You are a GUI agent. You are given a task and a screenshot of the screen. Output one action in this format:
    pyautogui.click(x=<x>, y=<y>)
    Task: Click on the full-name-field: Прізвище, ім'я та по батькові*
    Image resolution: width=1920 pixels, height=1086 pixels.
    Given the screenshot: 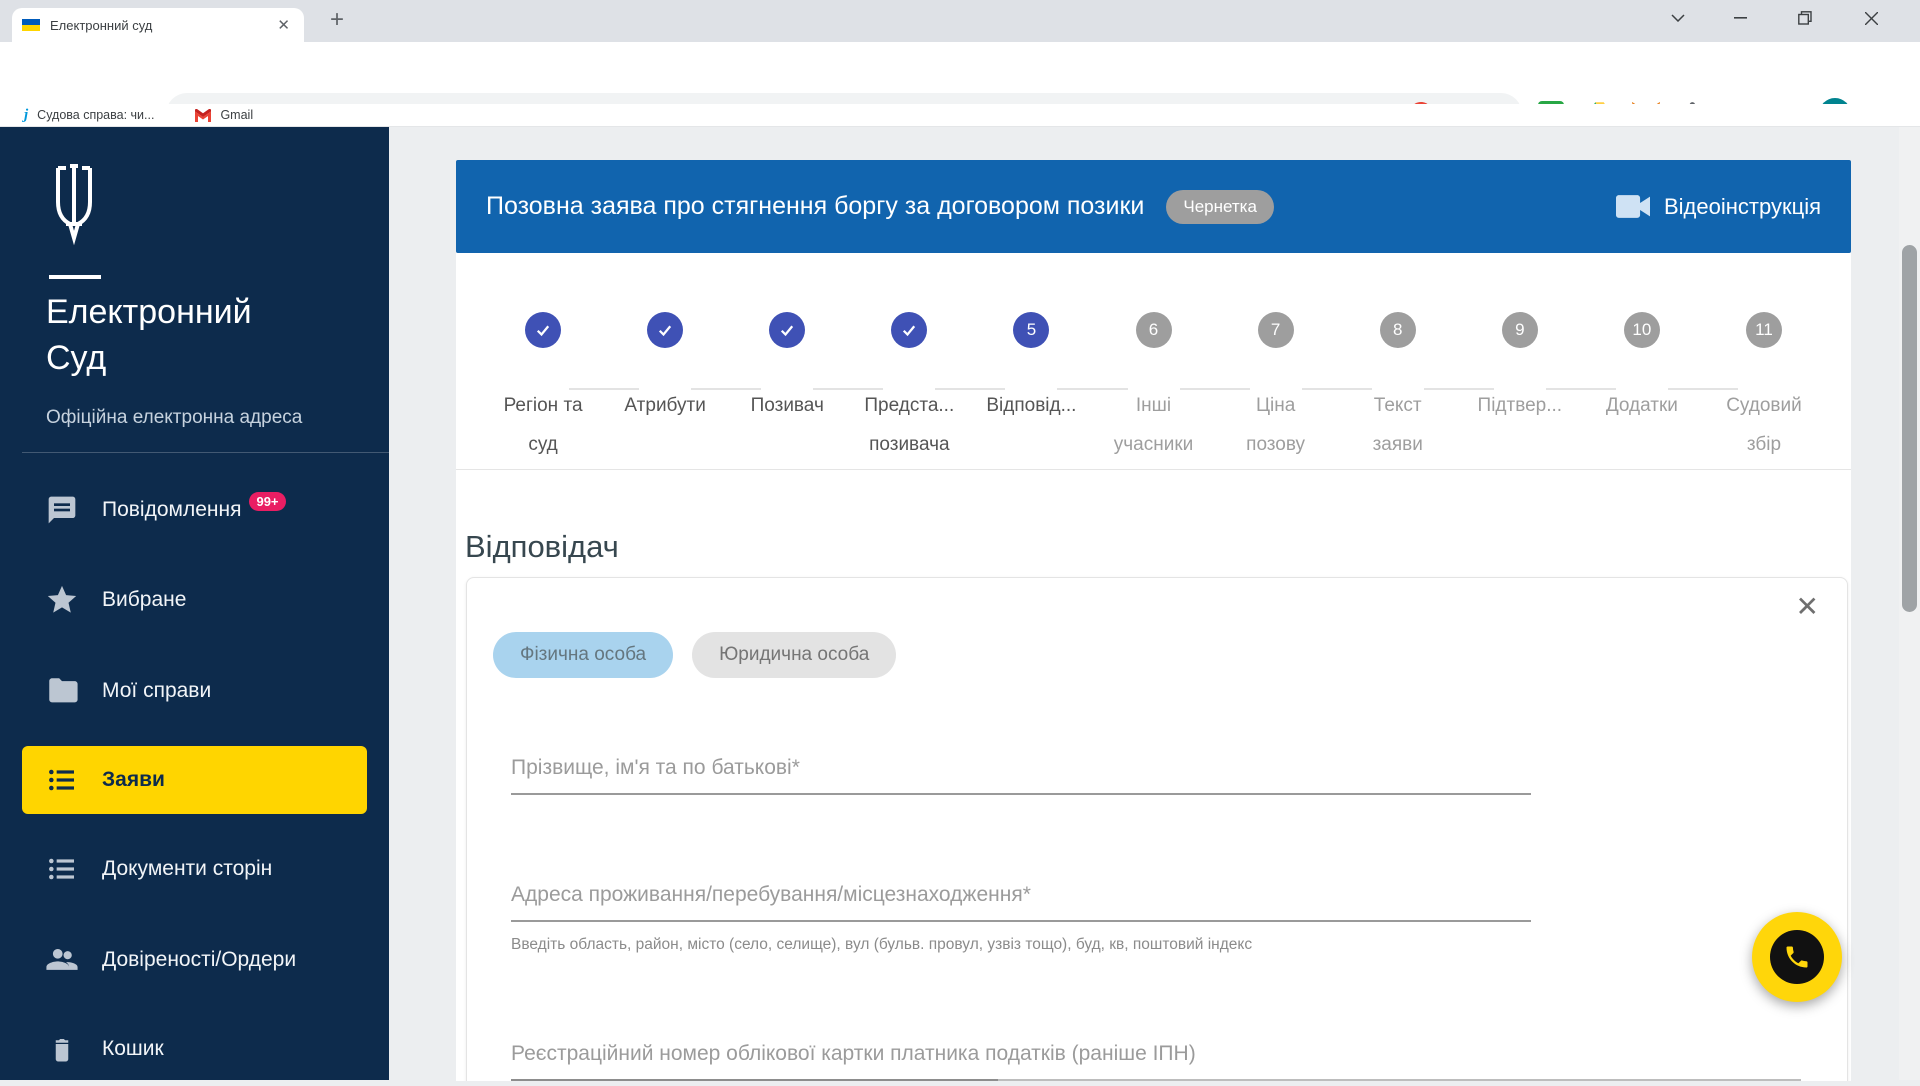 What is the action you would take?
    pyautogui.click(x=1021, y=775)
    